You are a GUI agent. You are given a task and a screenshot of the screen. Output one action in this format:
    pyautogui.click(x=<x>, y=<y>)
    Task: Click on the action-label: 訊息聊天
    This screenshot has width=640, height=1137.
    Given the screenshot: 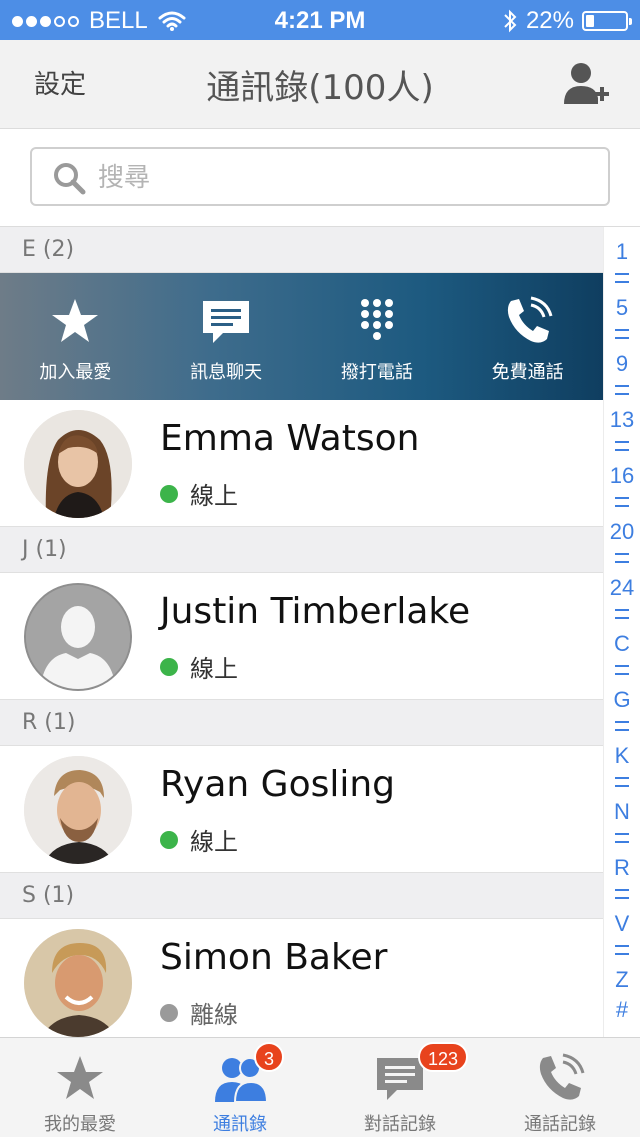 What is the action you would take?
    pyautogui.click(x=226, y=372)
    